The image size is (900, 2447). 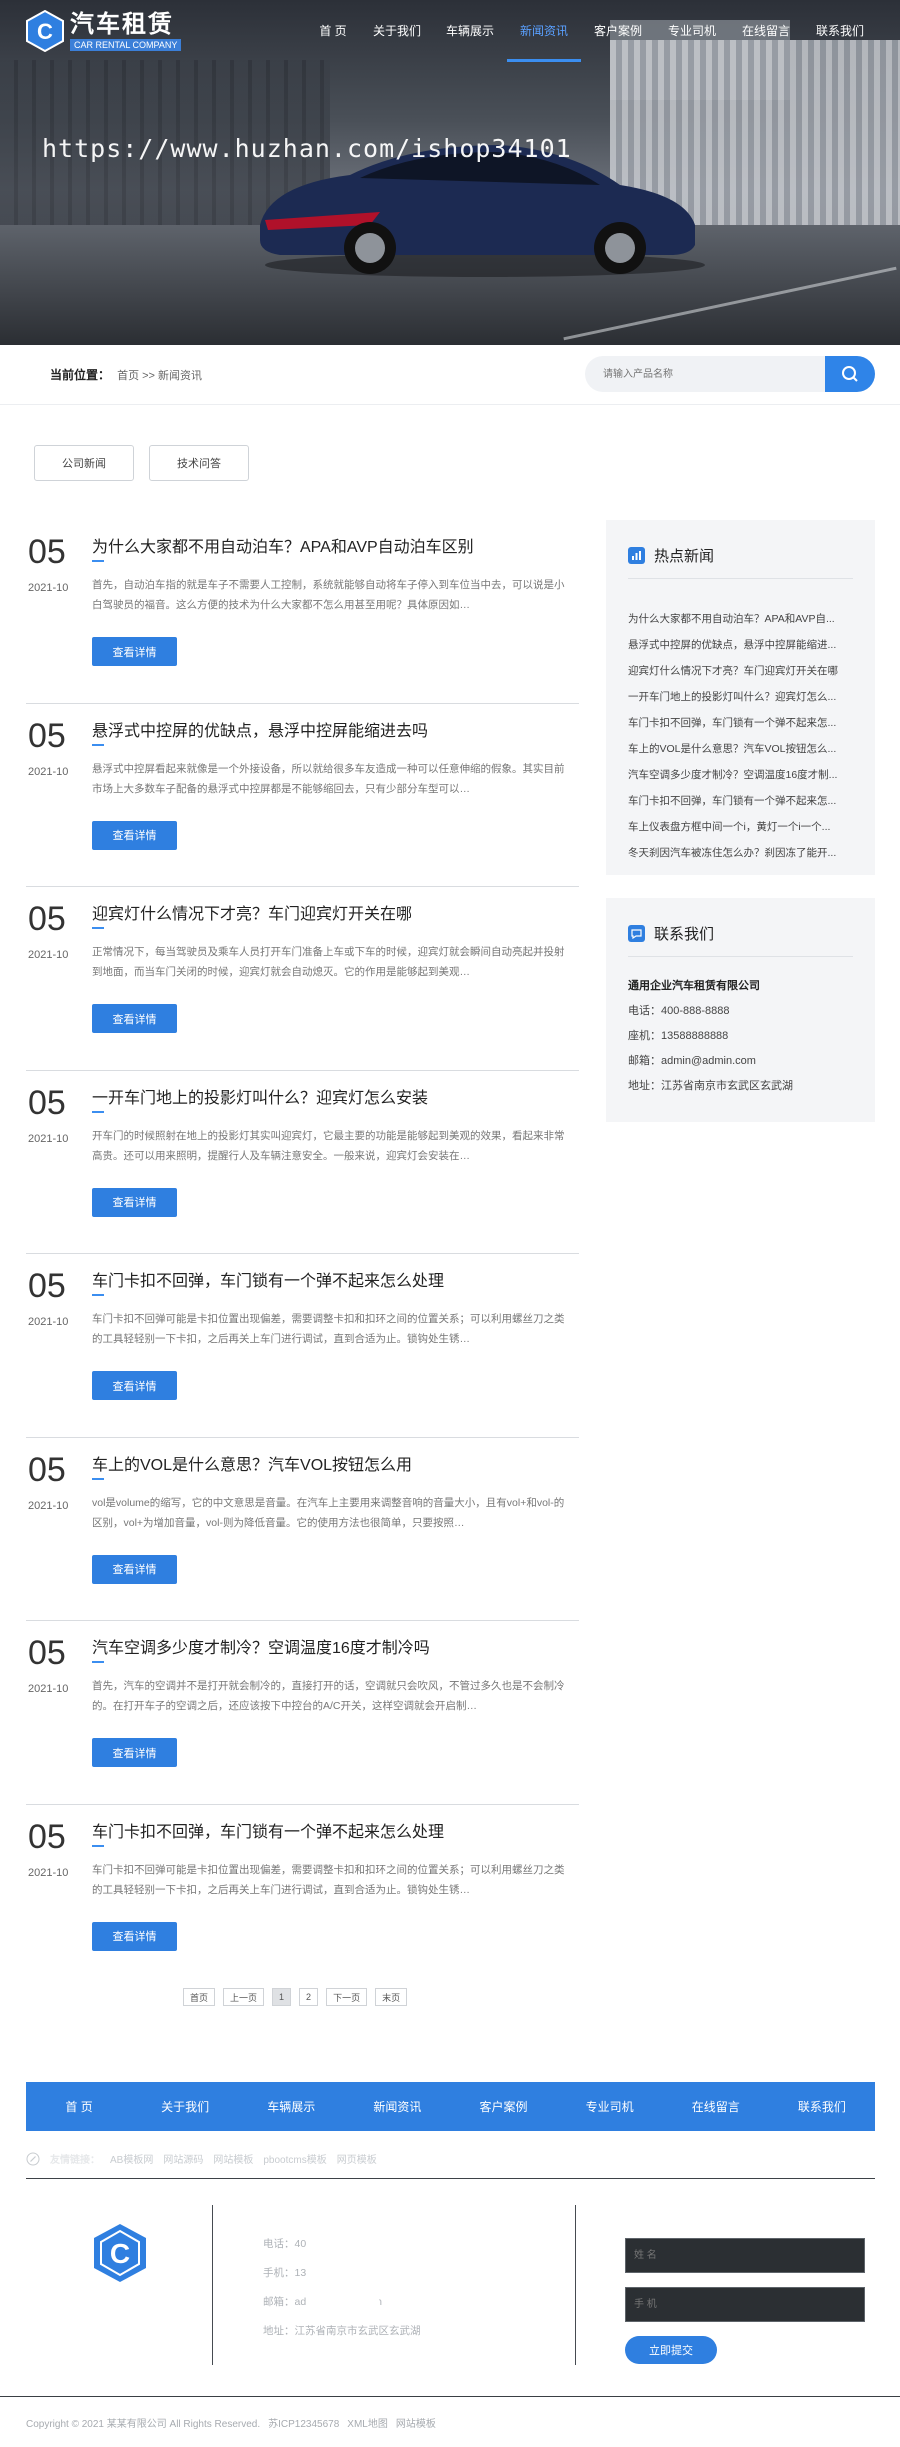 I want to click on friend-link: 网页模板, so click(x=357, y=2158).